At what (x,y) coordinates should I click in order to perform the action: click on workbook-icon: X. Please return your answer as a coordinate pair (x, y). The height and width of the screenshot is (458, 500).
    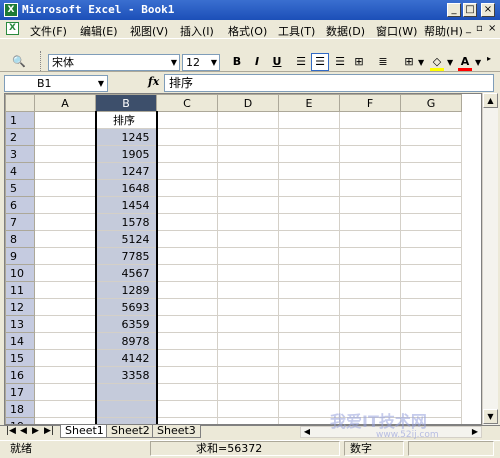
    Looking at the image, I should click on (12, 28).